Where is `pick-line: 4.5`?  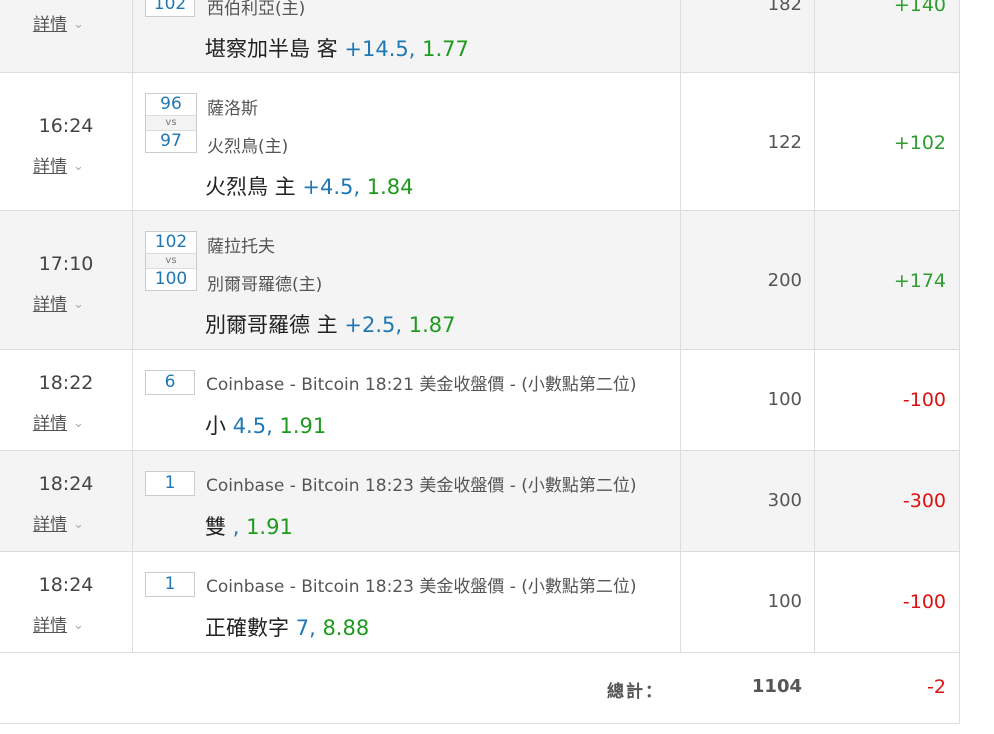 pick-line: 4.5 is located at coordinates (249, 426).